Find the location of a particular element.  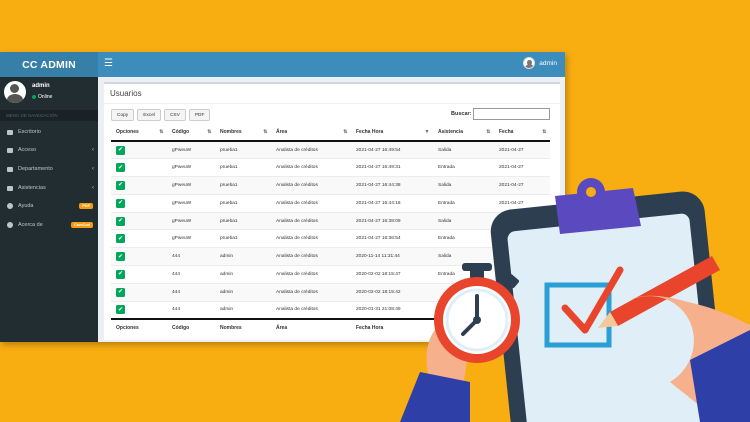

question-icon is located at coordinates (10, 206).